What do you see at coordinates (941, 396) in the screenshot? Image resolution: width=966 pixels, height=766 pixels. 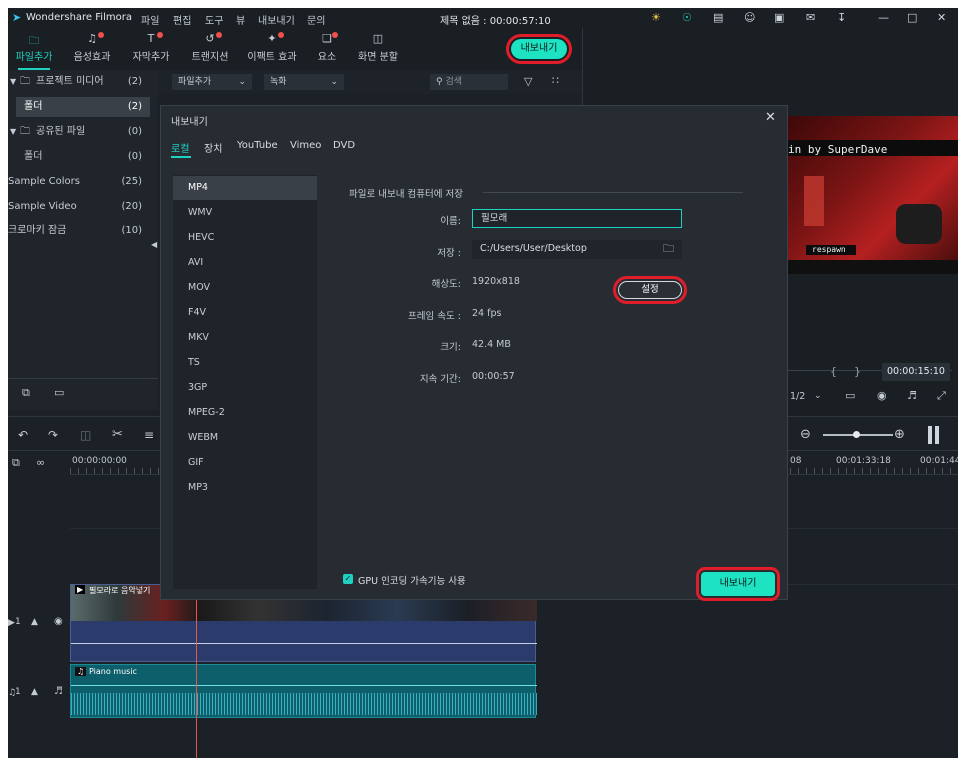 I see `fullscreen-icon: ⤢` at bounding box center [941, 396].